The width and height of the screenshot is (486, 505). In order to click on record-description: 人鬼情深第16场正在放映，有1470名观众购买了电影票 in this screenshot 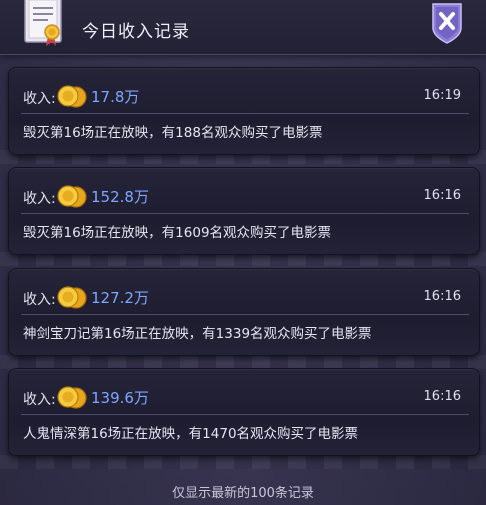, I will do `click(191, 434)`.